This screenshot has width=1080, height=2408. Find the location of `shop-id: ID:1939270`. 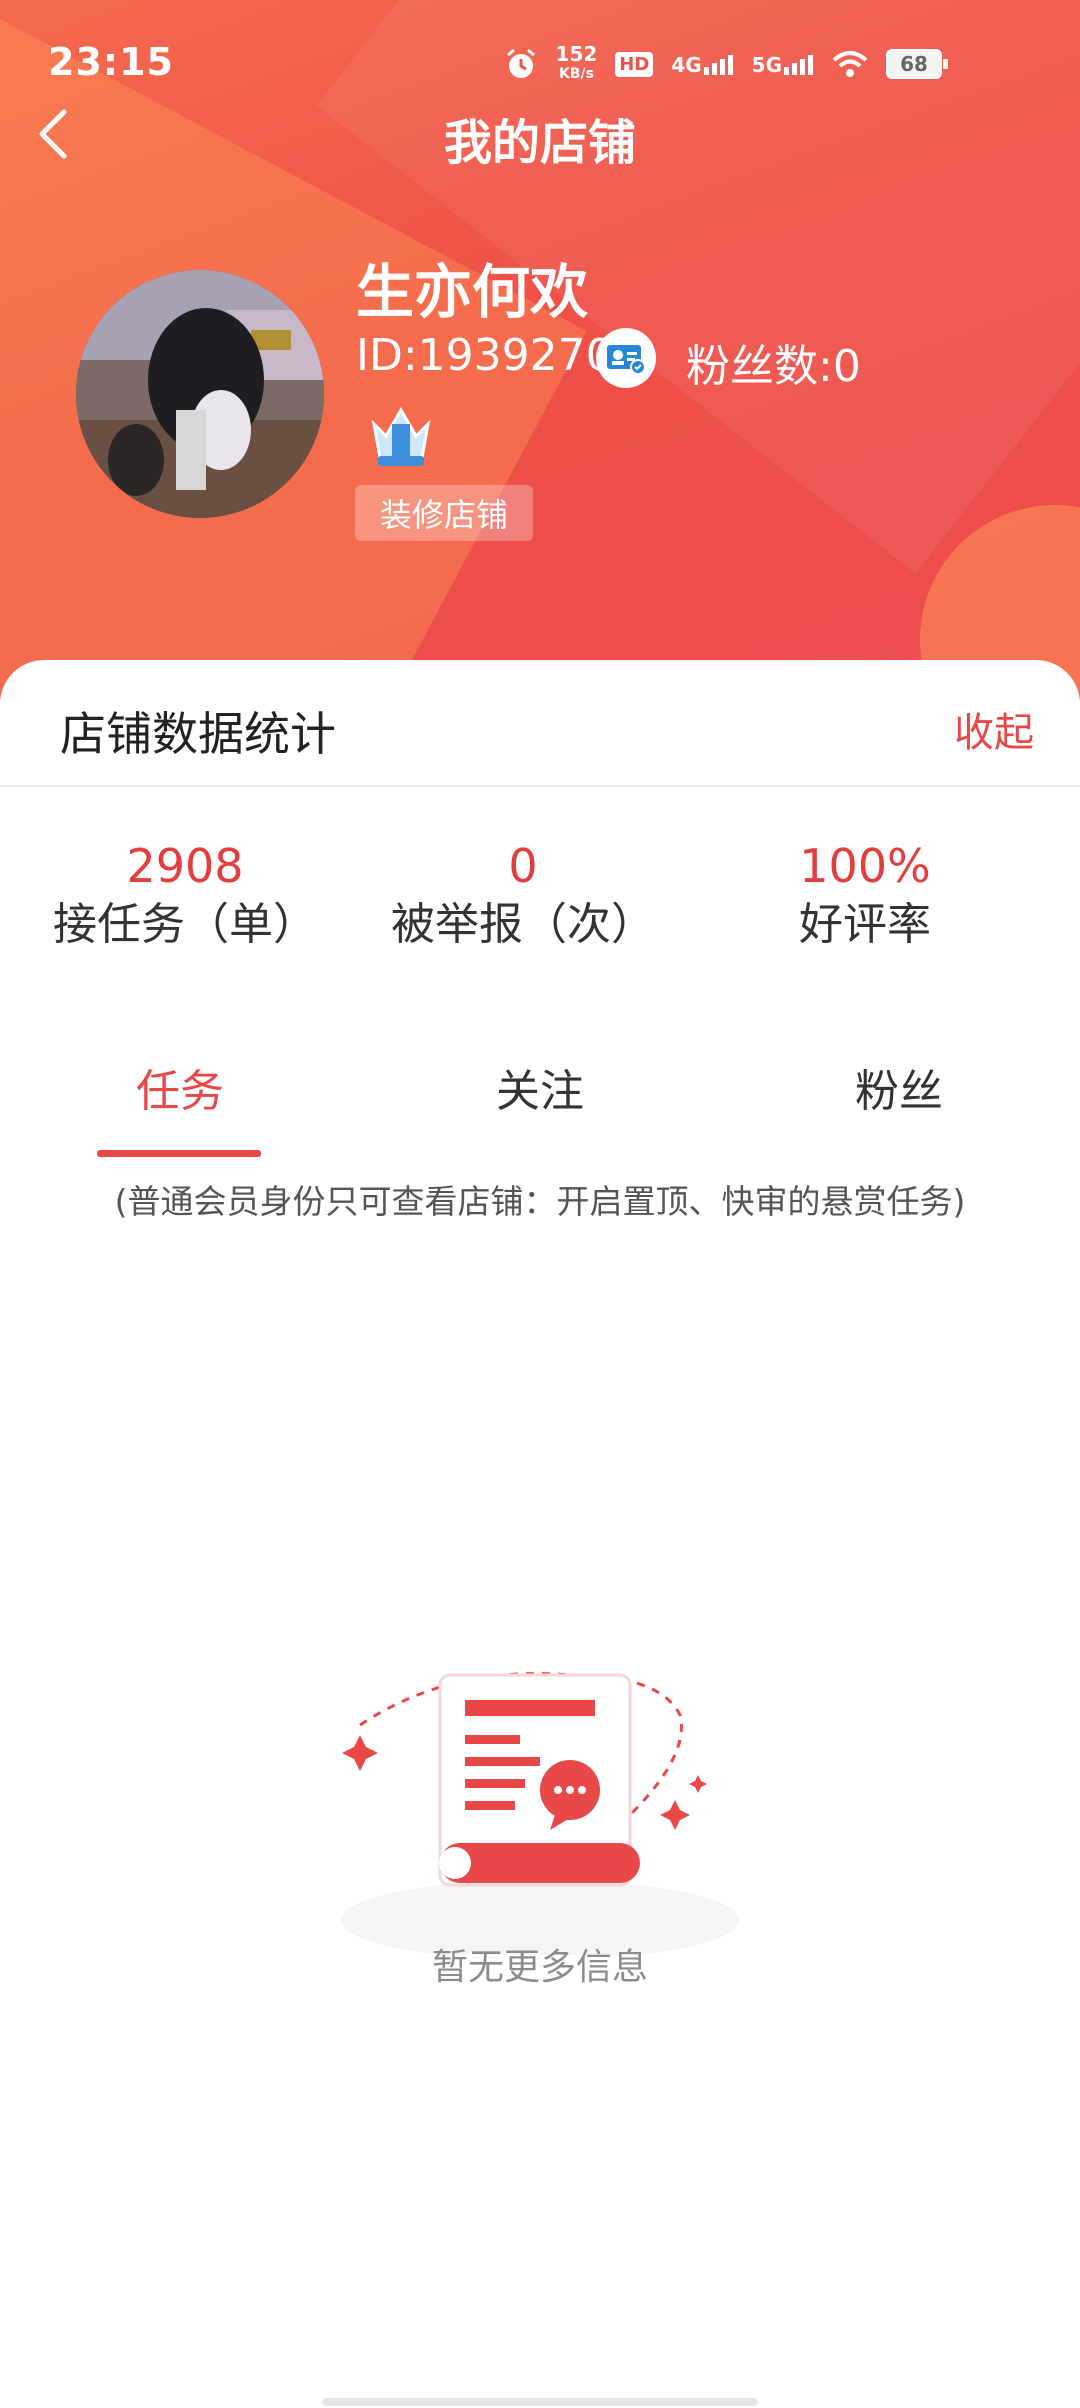

shop-id: ID:1939270 is located at coordinates (485, 355).